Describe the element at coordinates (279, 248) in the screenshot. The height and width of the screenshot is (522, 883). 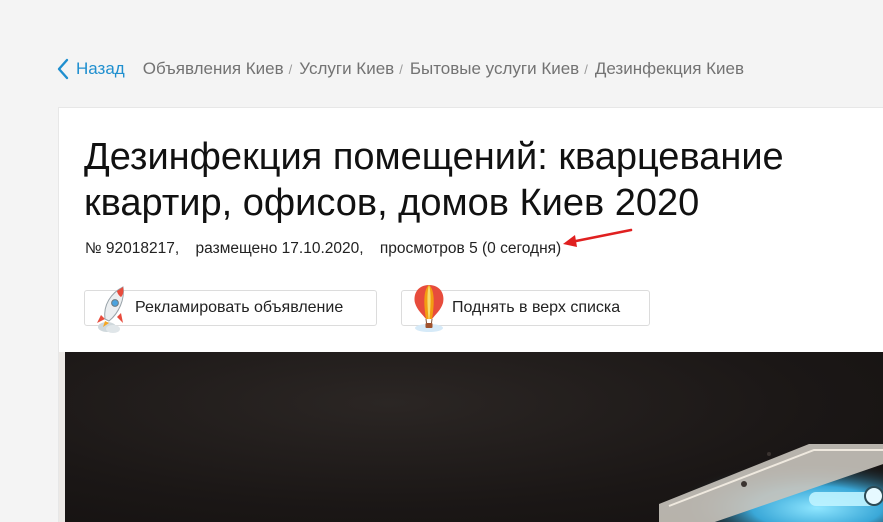
I see `listing-posted-date: размещено 17.10.2020,` at that location.